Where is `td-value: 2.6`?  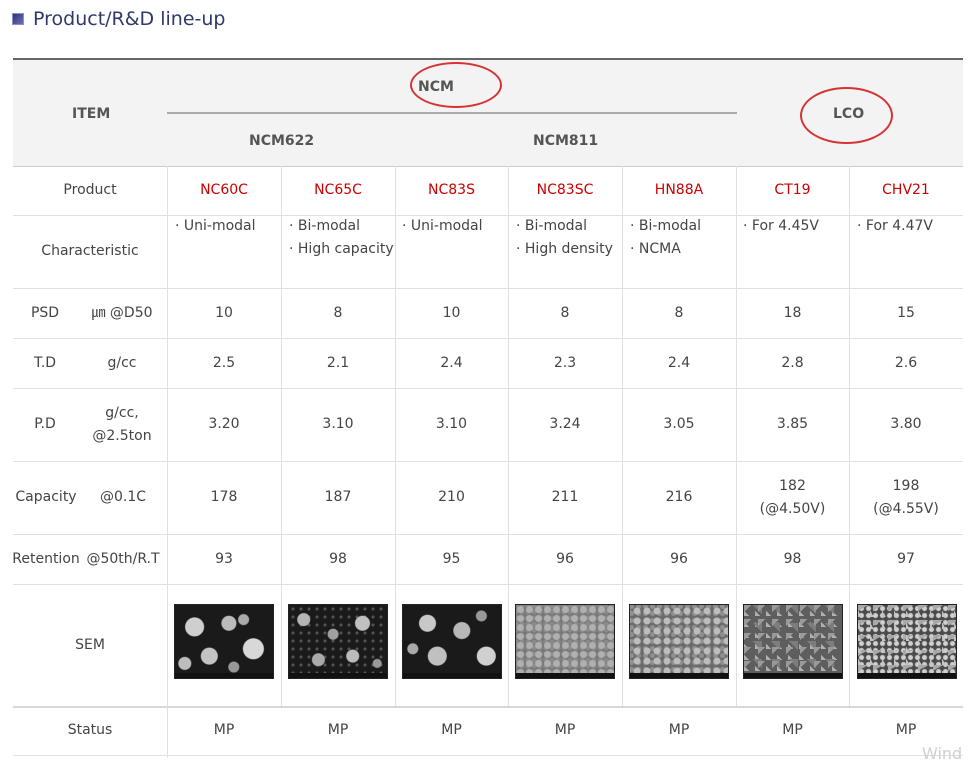
td-value: 2.6 is located at coordinates (906, 362).